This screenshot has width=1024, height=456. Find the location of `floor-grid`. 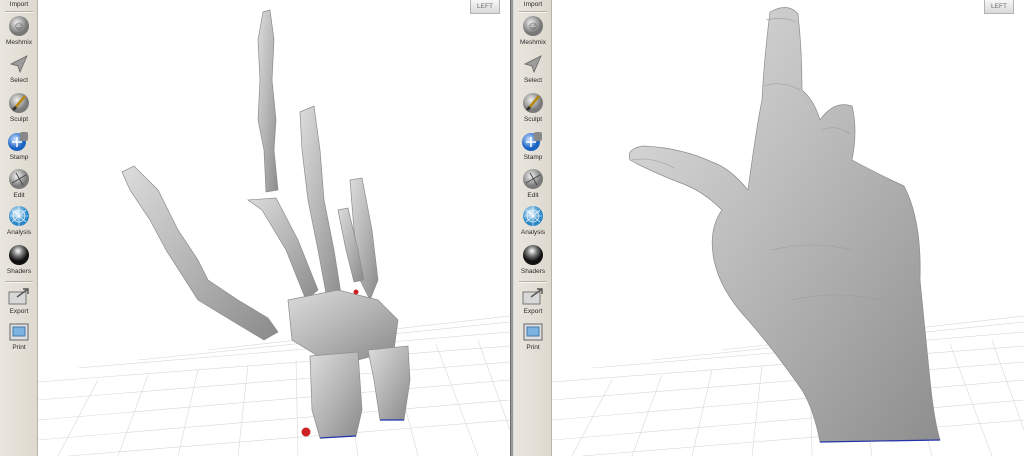

floor-grid is located at coordinates (274, 385).